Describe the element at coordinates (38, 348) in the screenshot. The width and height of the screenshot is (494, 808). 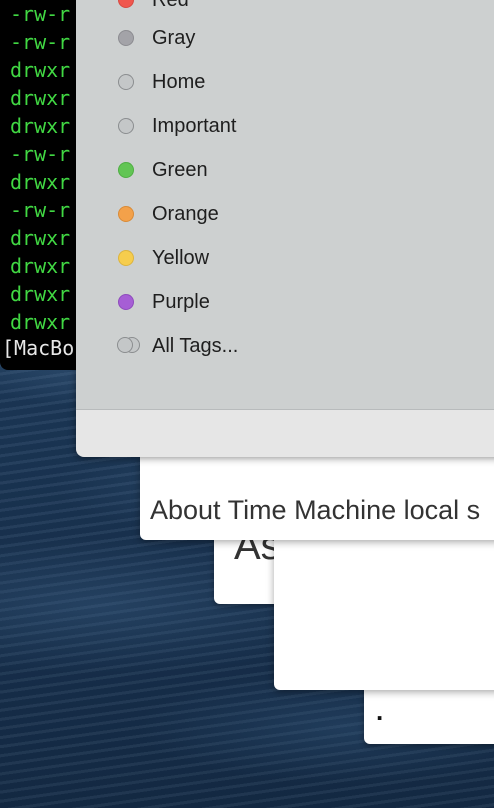
I see `terminal-prompt: [MacBo` at that location.